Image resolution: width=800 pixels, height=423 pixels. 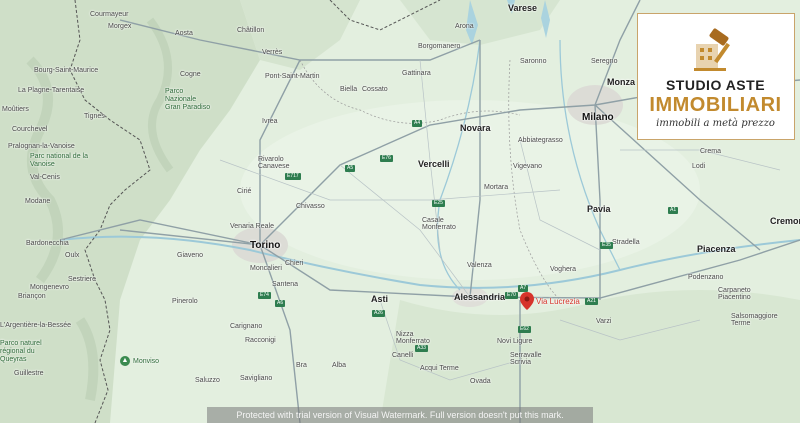 What do you see at coordinates (673, 210) in the screenshot?
I see `road-shield: A1` at bounding box center [673, 210].